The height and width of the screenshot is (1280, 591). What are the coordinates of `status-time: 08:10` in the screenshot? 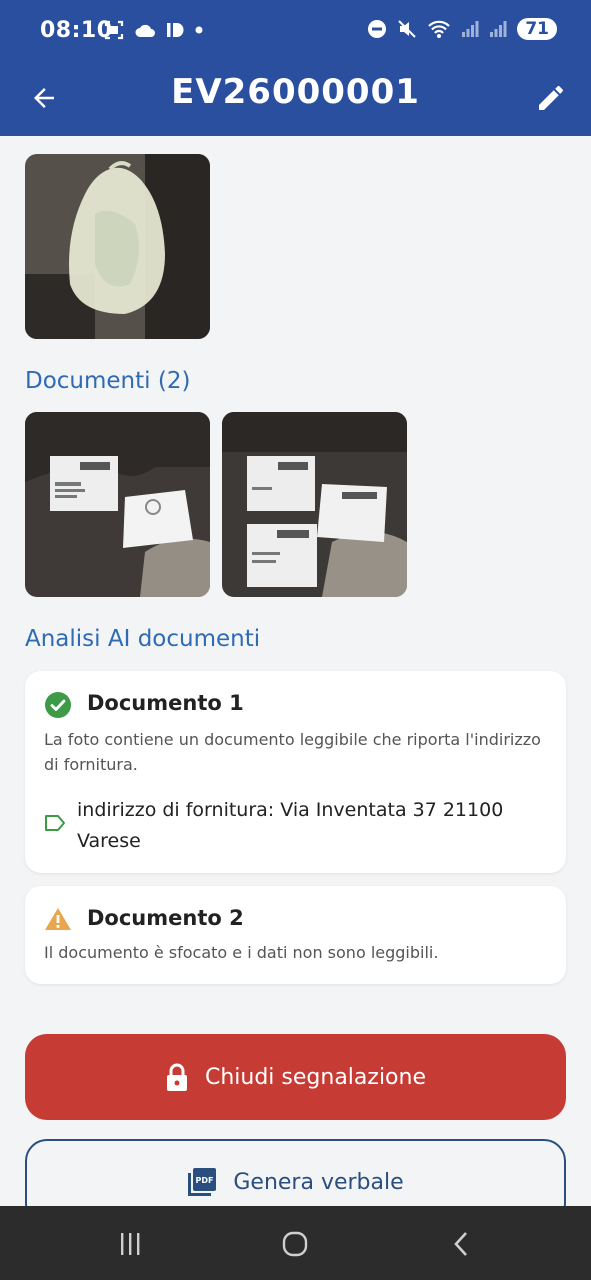 It's located at (76, 30).